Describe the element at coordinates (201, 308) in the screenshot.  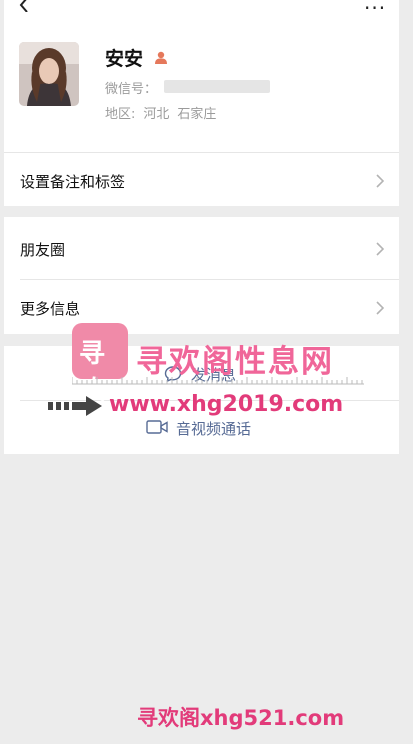
I see `more-info-row: 更多信息` at that location.